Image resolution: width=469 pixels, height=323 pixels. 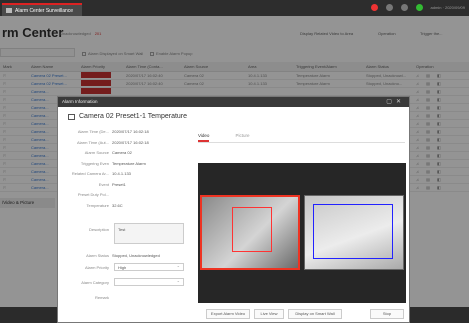 I want to click on info-field: Alarm Time (De... 2020/07/17 16:02:18, so click(x=107, y=131).